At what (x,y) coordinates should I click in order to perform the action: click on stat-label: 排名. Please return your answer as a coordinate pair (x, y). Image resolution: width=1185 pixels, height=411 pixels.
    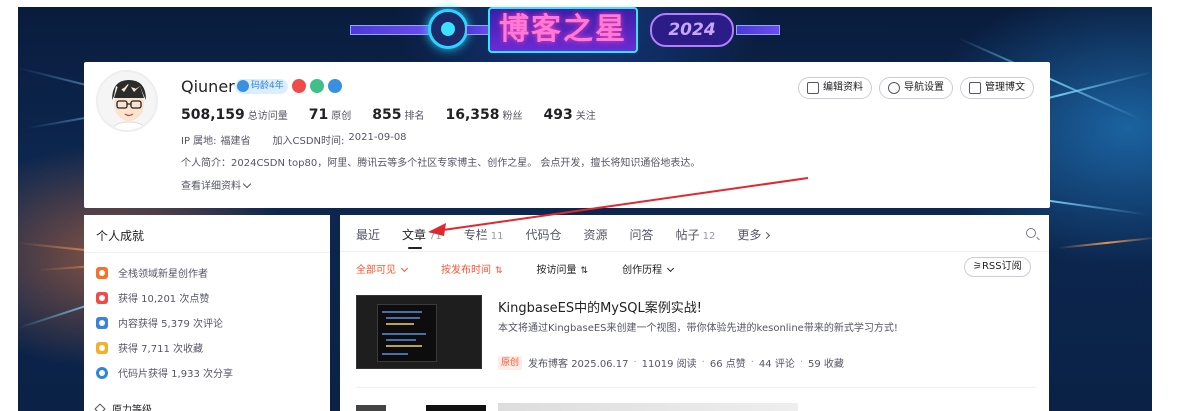
    Looking at the image, I should click on (414, 116).